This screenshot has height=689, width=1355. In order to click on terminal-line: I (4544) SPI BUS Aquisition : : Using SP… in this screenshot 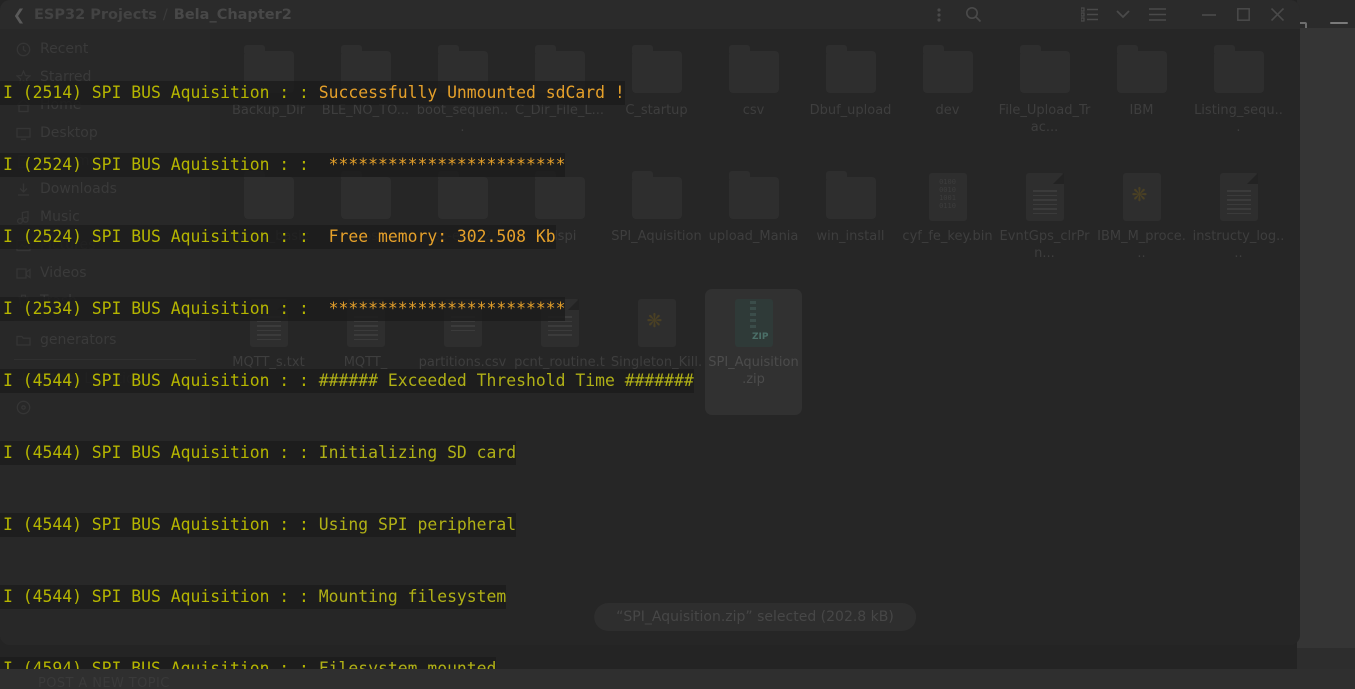, I will do `click(258, 525)`.